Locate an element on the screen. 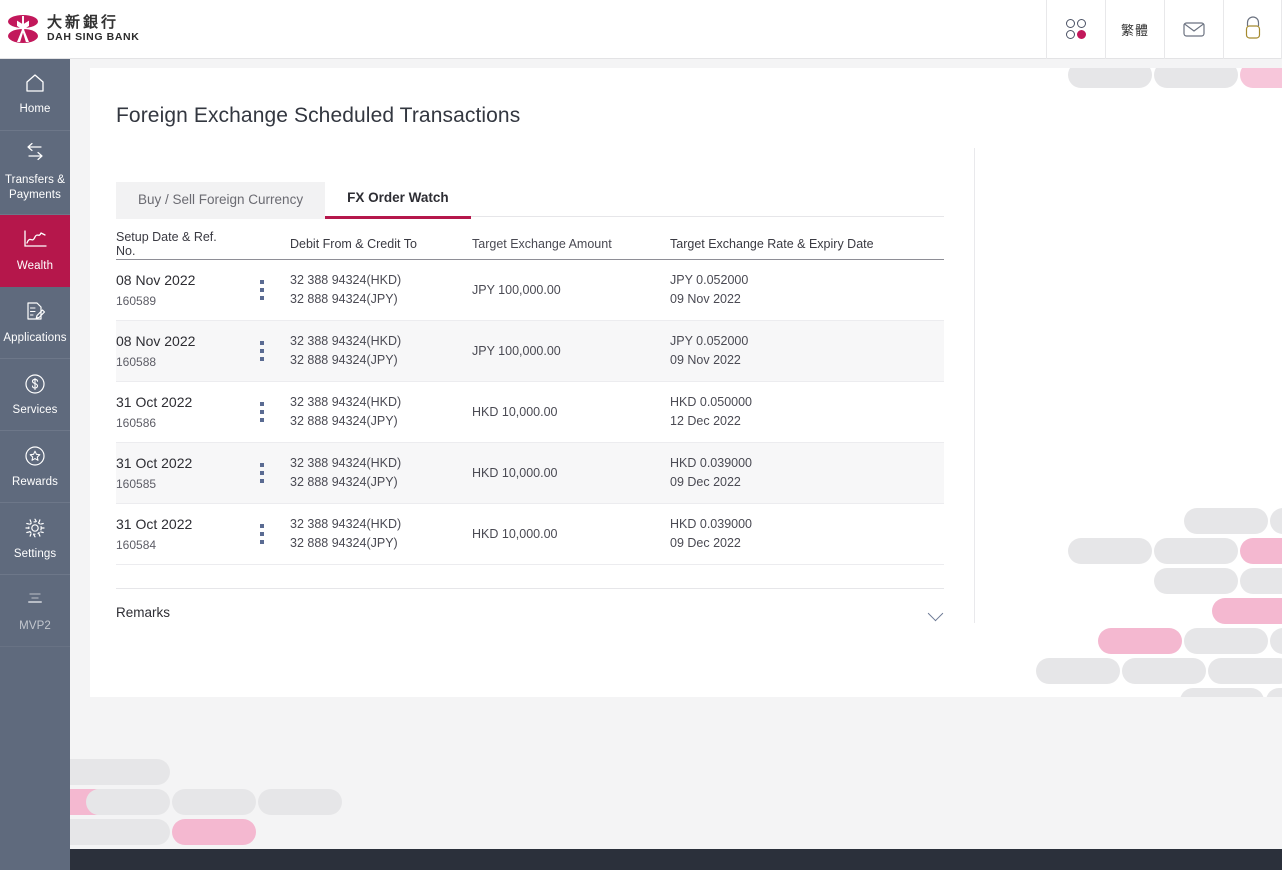 This screenshot has height=870, width=1282. language-toggle-button: 繁體 is located at coordinates (1134, 29).